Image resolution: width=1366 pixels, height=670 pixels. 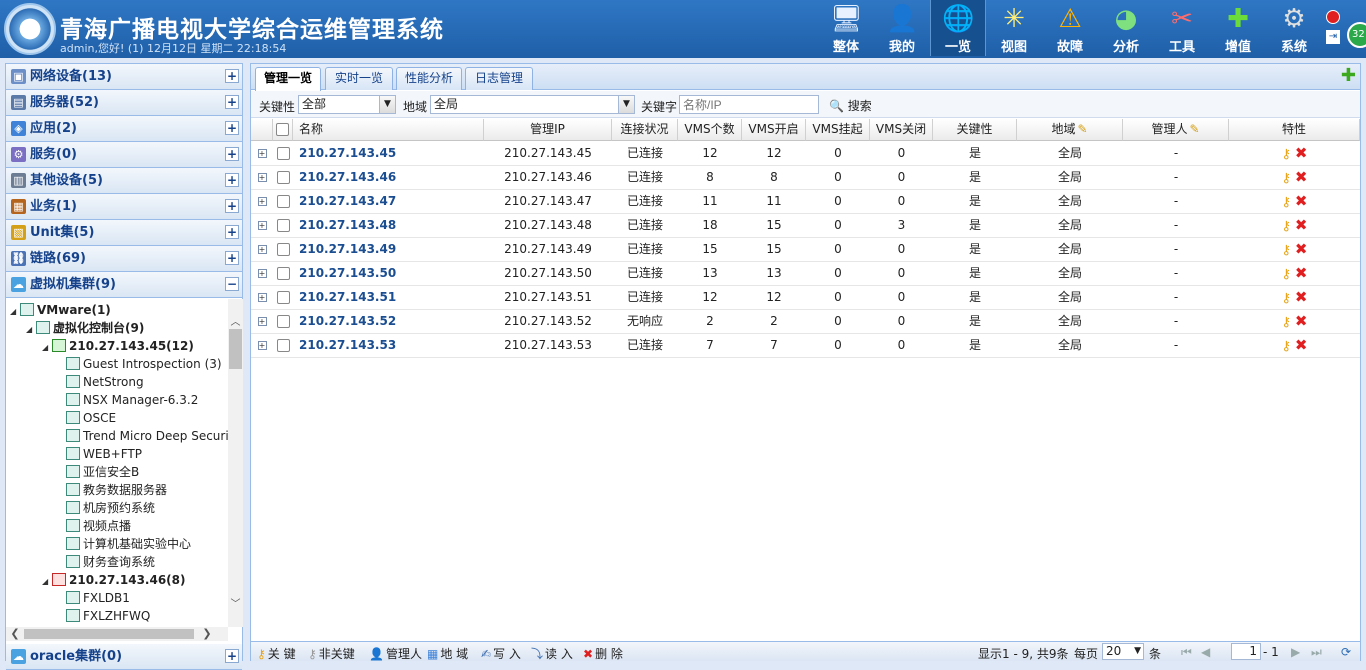 What do you see at coordinates (548, 130) in the screenshot?
I see `column-header: 管理IP` at bounding box center [548, 130].